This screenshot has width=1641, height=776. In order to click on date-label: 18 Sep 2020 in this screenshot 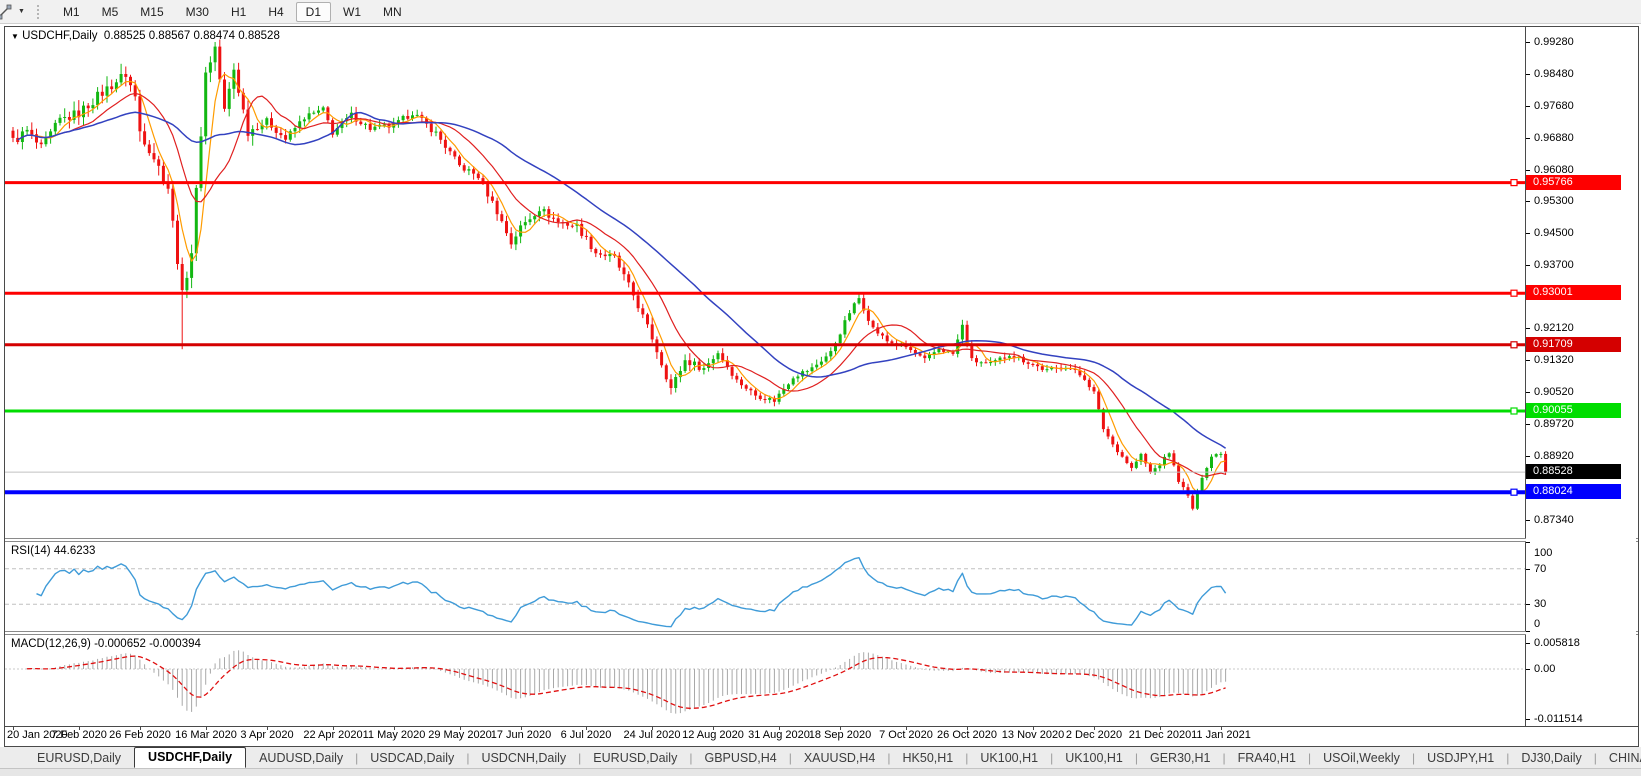, I will do `click(840, 735)`.